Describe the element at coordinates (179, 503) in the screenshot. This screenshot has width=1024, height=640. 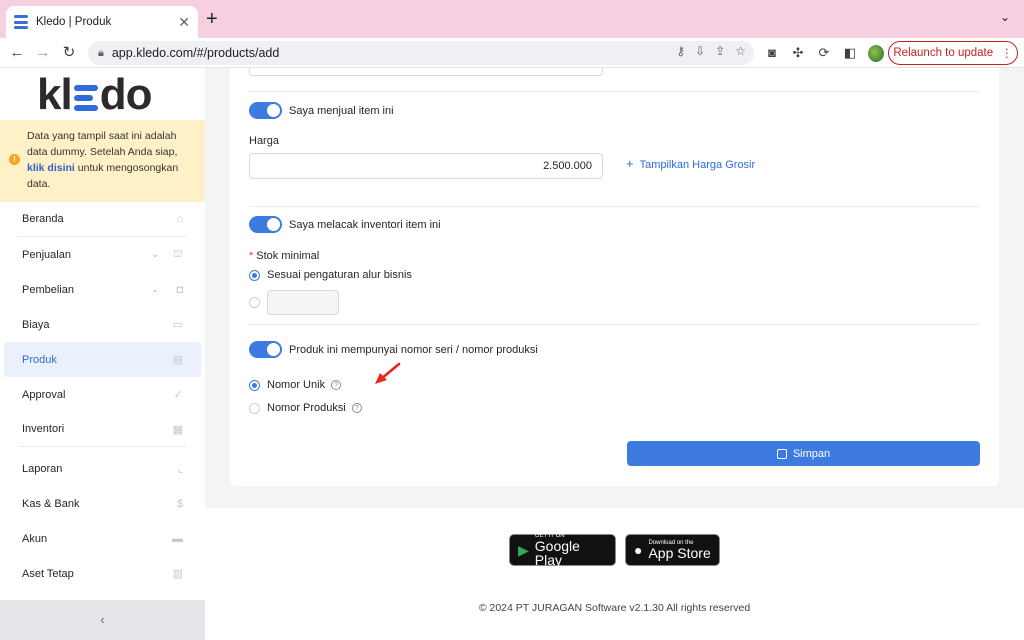
I see `dollar-icon: $` at that location.